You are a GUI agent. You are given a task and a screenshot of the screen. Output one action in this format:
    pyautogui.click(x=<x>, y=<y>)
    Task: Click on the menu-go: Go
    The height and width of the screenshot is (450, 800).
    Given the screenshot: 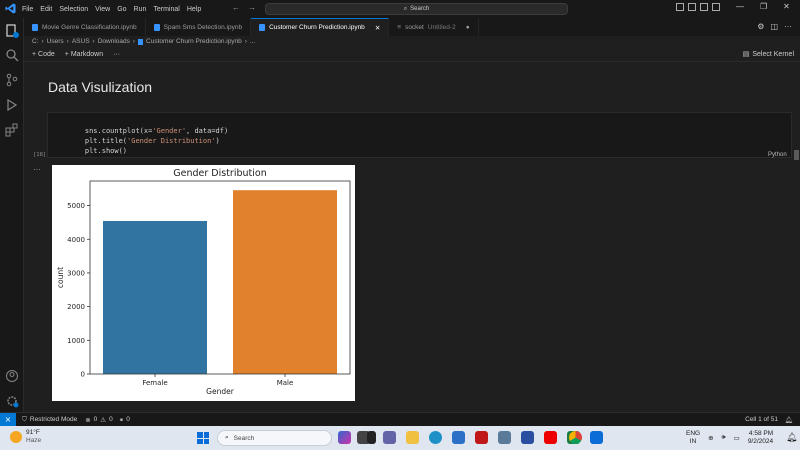 What is the action you would take?
    pyautogui.click(x=121, y=9)
    